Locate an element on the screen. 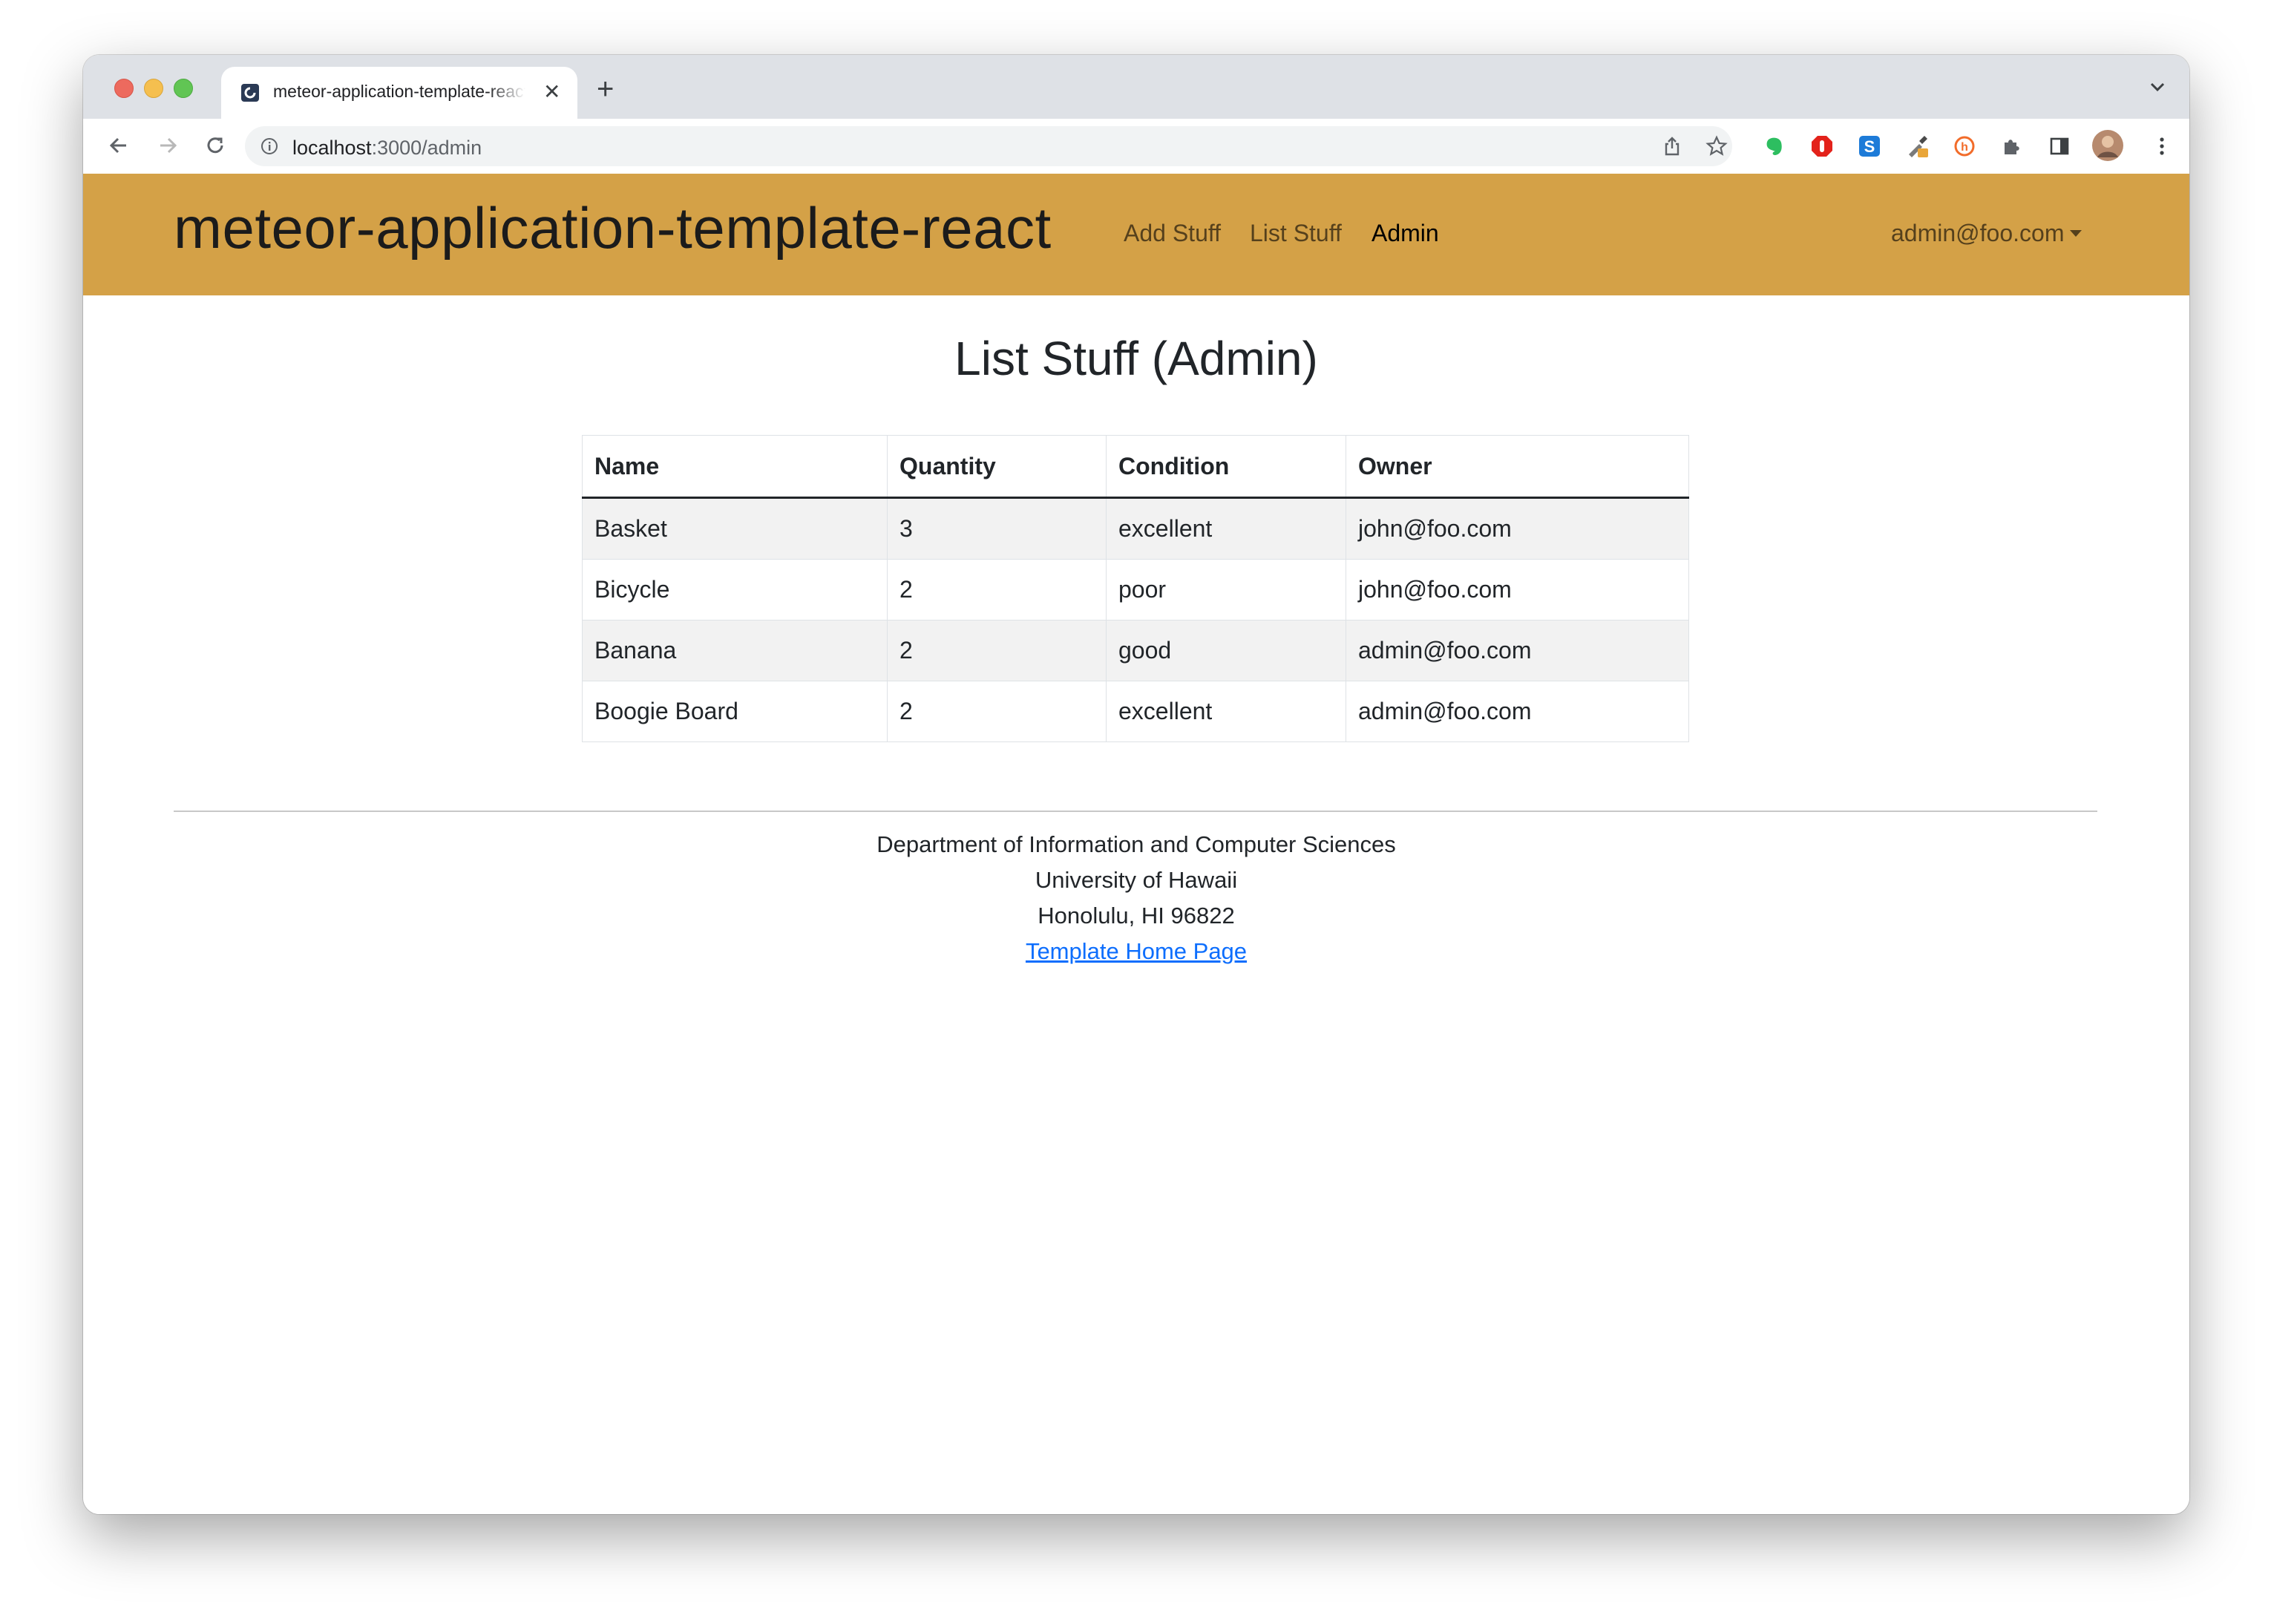 This screenshot has width=2271, height=1624. table-row: Banana 2 good admin@foo.com is located at coordinates (1135, 651).